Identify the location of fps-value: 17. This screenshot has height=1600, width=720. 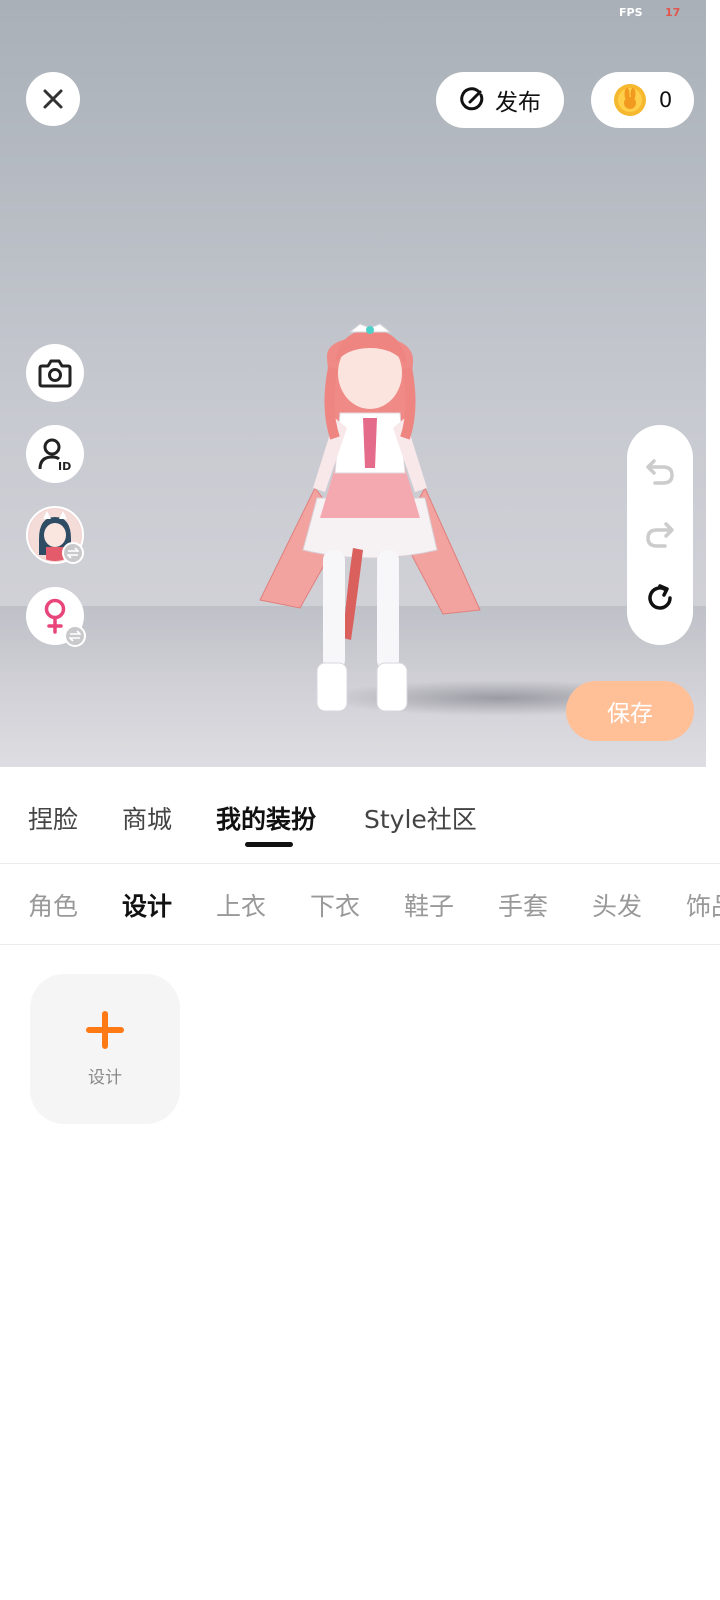
(673, 12).